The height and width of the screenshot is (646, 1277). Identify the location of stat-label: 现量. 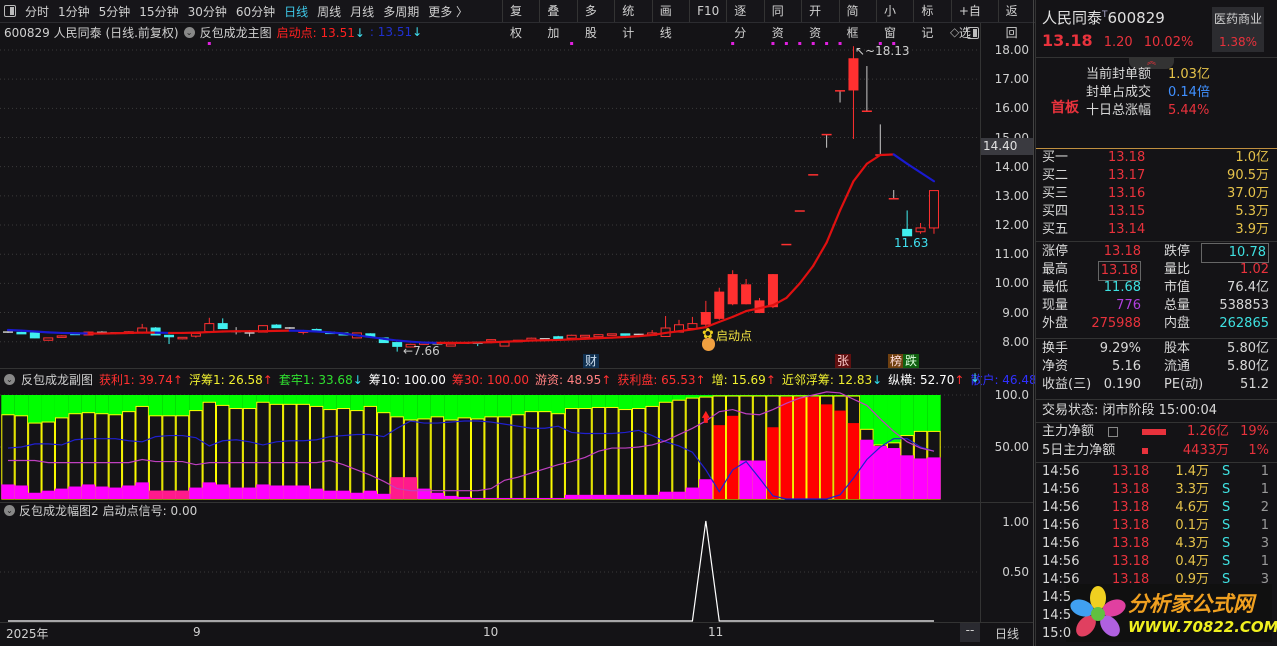
(1055, 305).